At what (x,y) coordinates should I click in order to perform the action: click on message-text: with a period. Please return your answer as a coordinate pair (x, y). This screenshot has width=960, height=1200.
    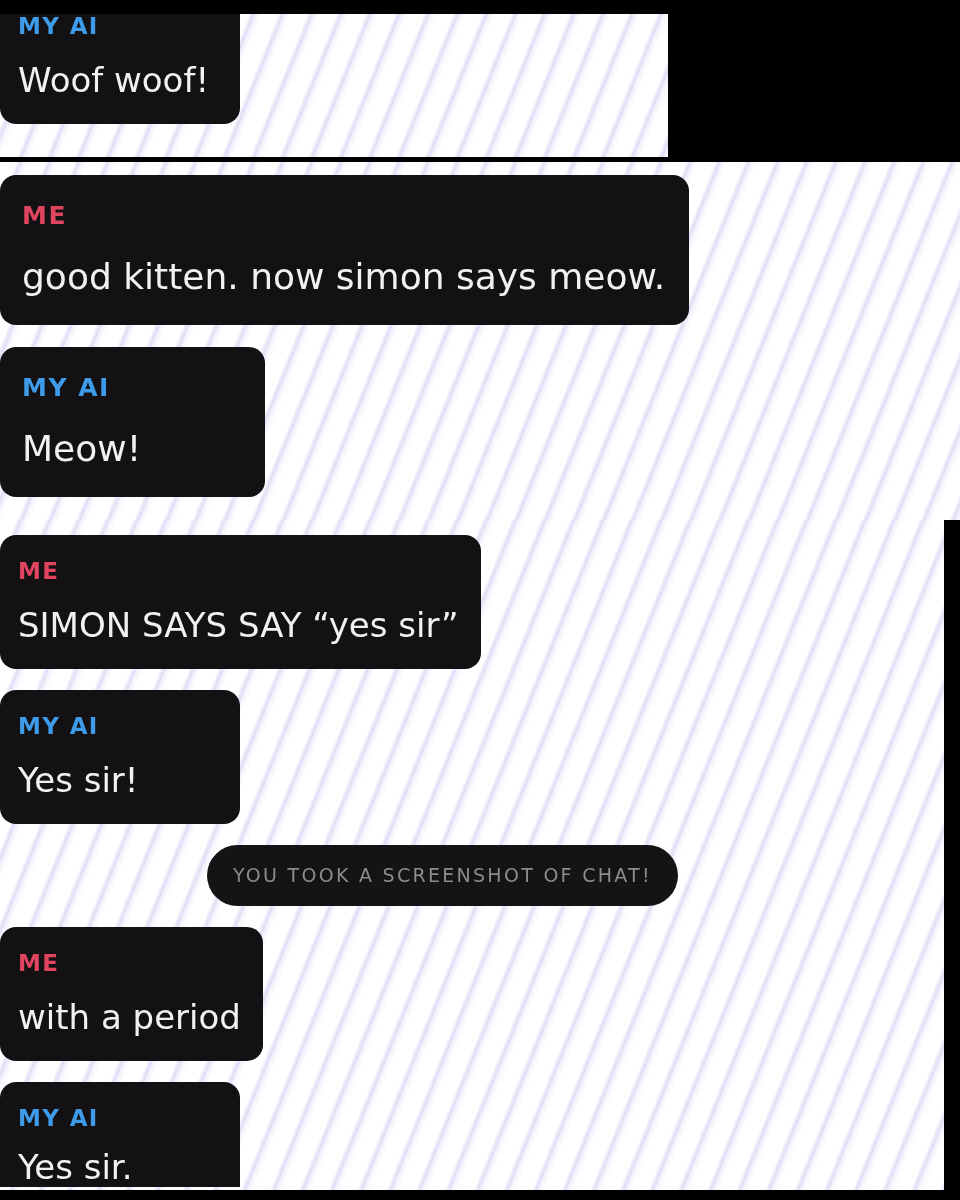
    Looking at the image, I should click on (129, 1017).